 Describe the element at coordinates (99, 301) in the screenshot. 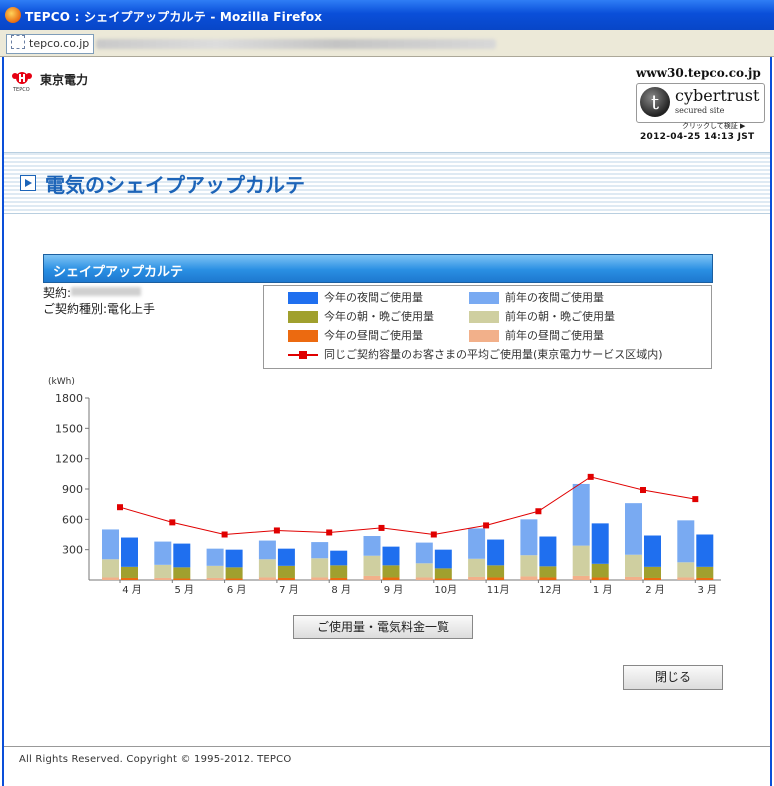

I see `contract-info: 契約: ご契約種別:電化上手` at that location.